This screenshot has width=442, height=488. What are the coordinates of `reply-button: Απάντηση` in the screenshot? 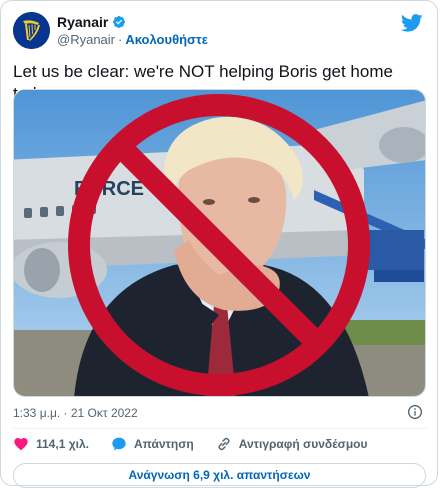 It's located at (152, 444).